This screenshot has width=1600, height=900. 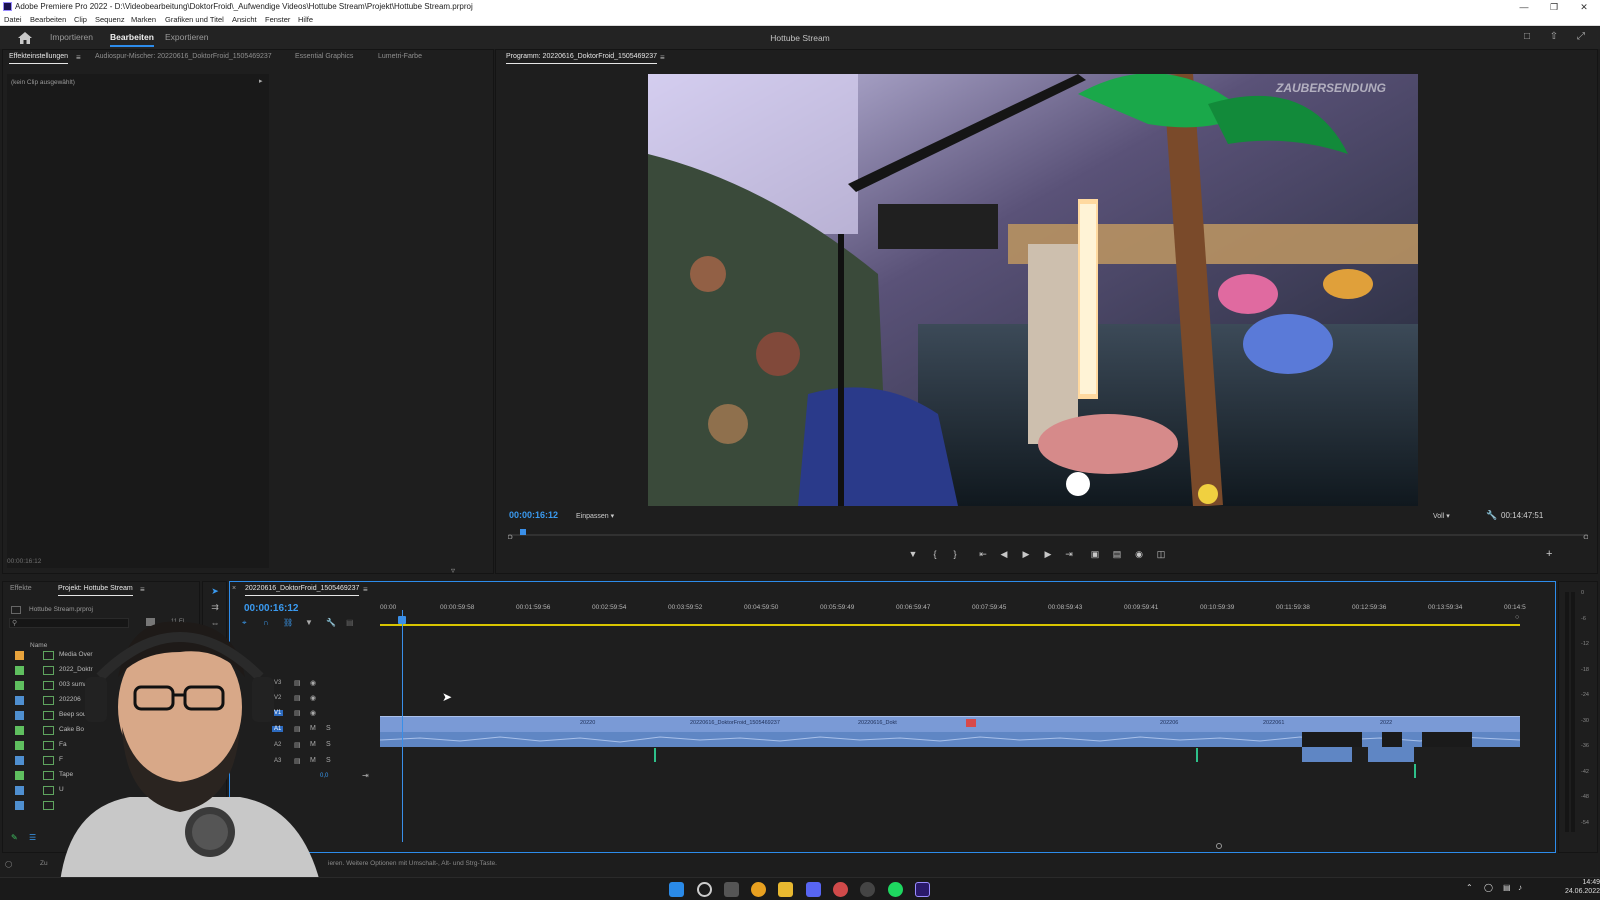 What do you see at coordinates (704, 889) in the screenshot?
I see `search-taskbar-icon` at bounding box center [704, 889].